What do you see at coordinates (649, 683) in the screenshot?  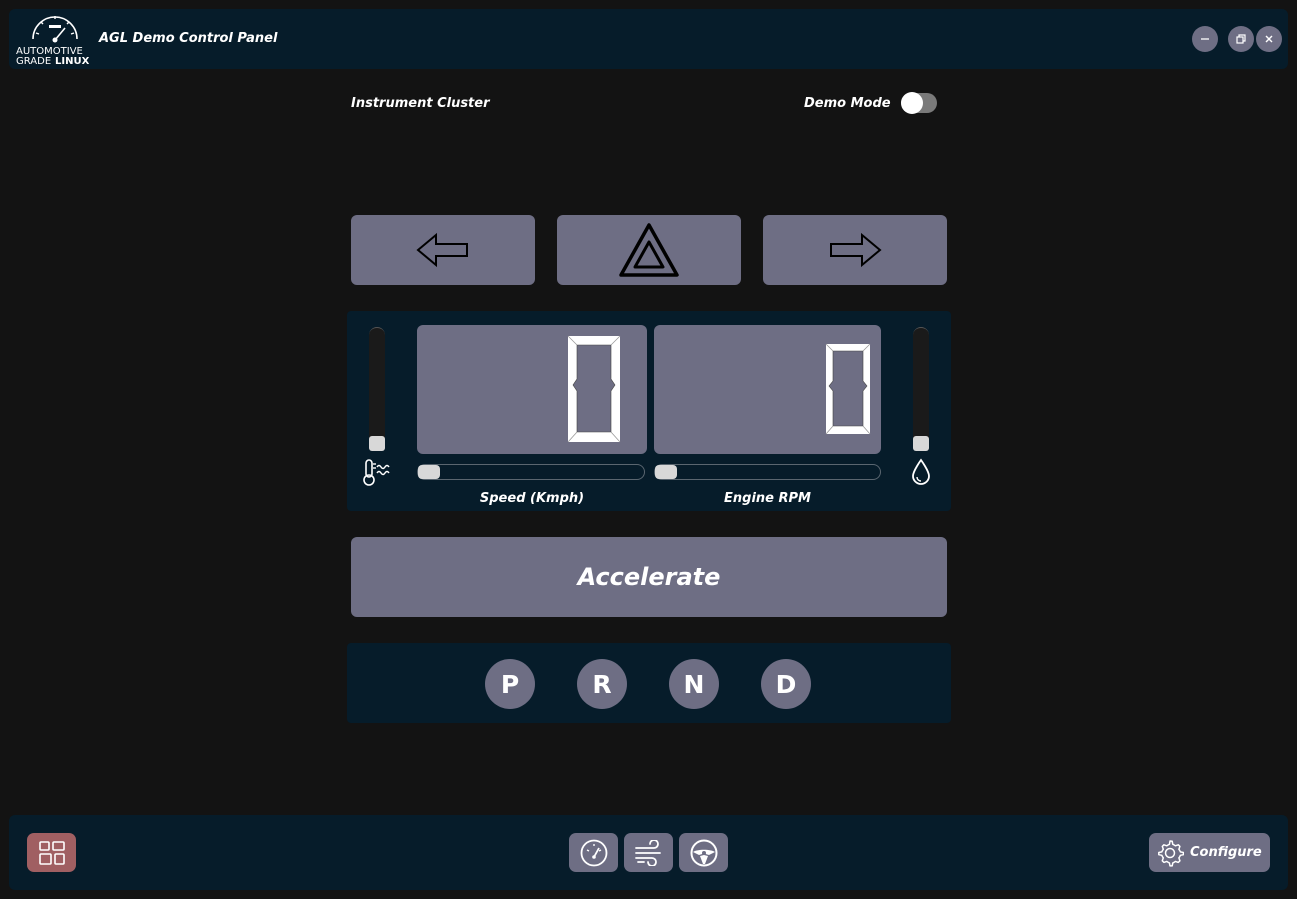 I see `gear-selector-panel: P R N D` at bounding box center [649, 683].